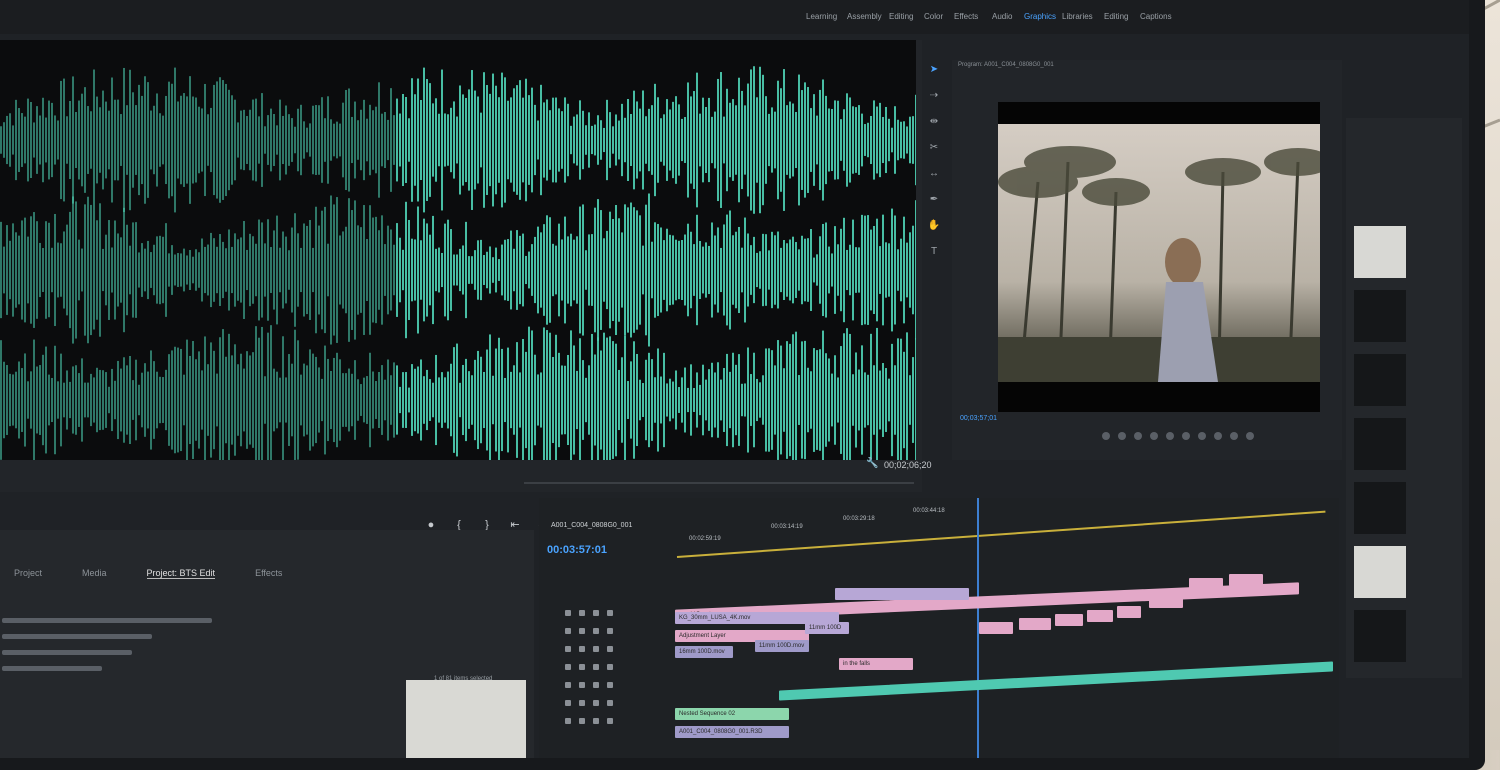  I want to click on workspace-tab: Audio, so click(1002, 16).